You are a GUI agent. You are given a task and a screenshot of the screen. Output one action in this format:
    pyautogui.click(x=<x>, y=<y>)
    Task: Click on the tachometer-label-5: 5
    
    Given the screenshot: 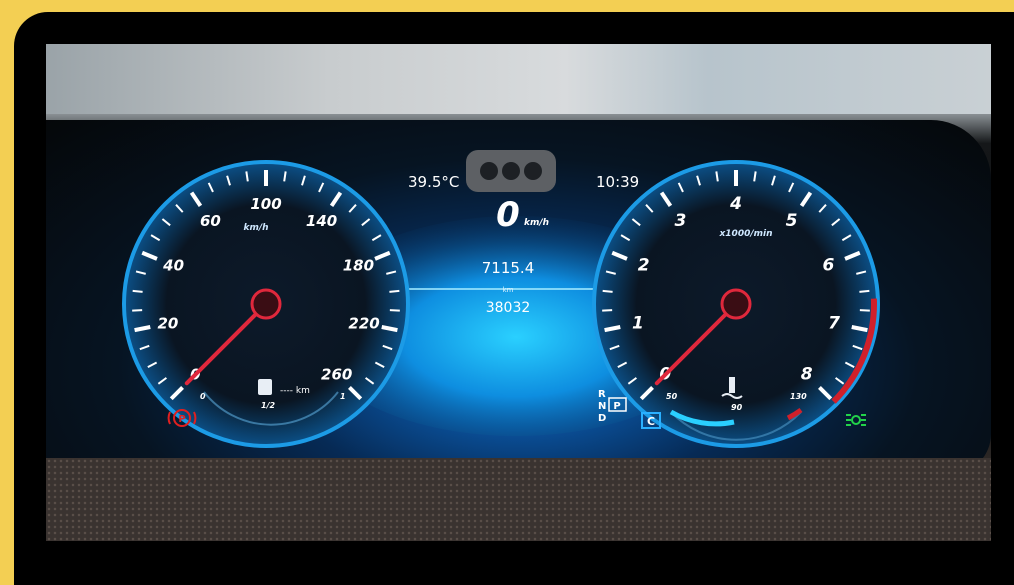 What is the action you would take?
    pyautogui.click(x=792, y=221)
    